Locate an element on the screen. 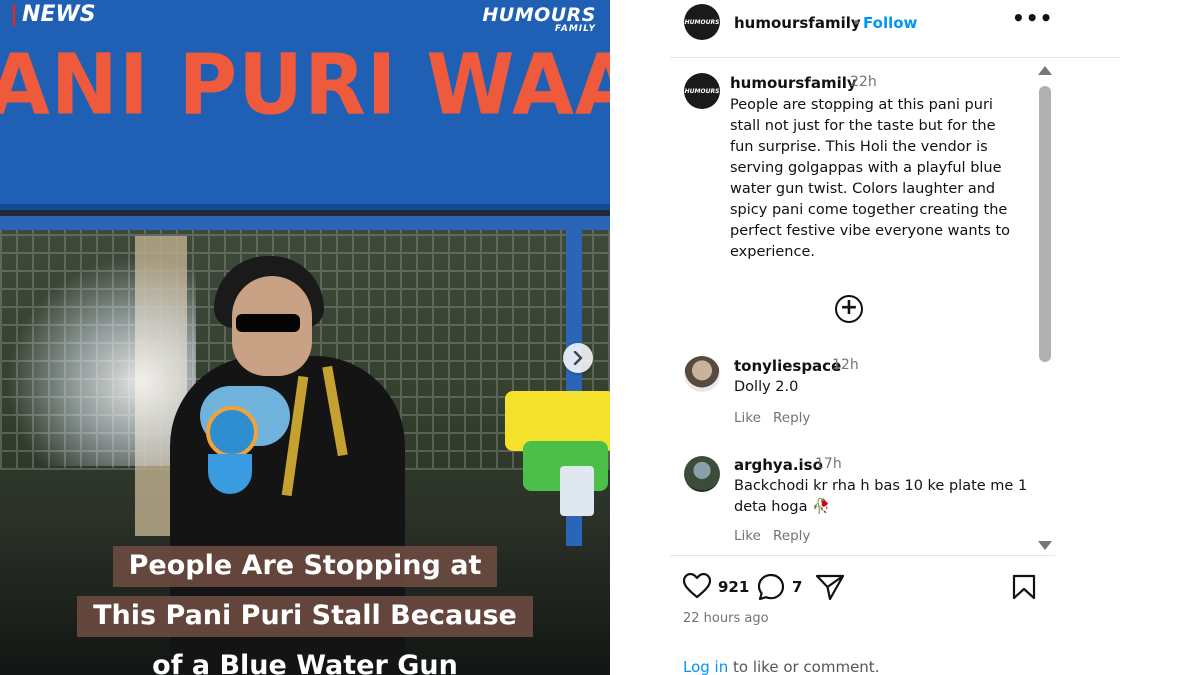  caption-username: humoursfamily is located at coordinates (793, 83).